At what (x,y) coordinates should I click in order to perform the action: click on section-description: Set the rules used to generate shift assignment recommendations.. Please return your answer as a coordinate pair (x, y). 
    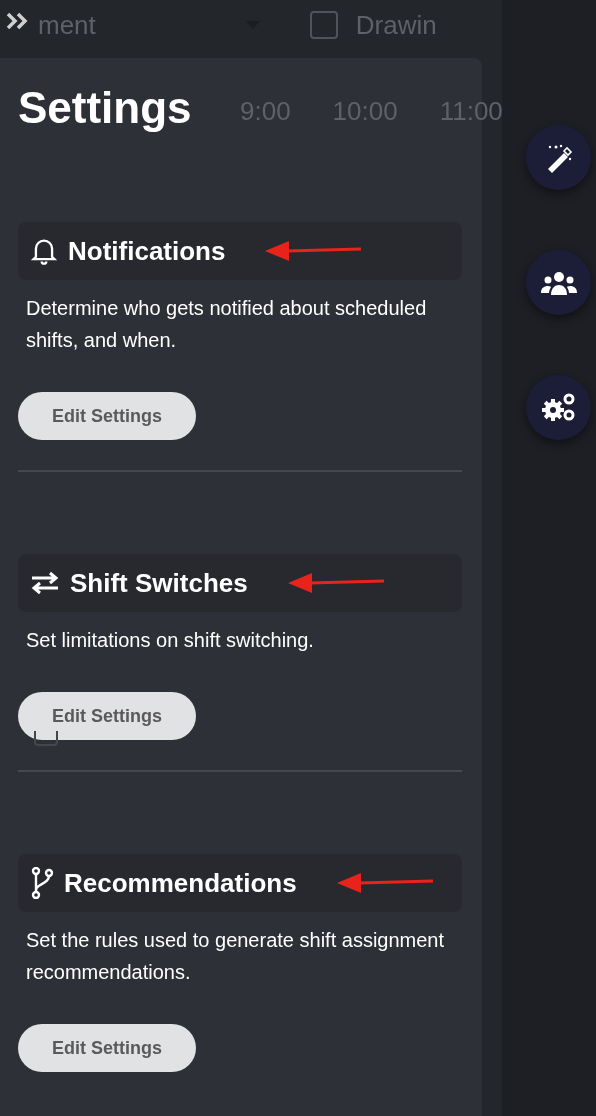
    Looking at the image, I should click on (236, 956).